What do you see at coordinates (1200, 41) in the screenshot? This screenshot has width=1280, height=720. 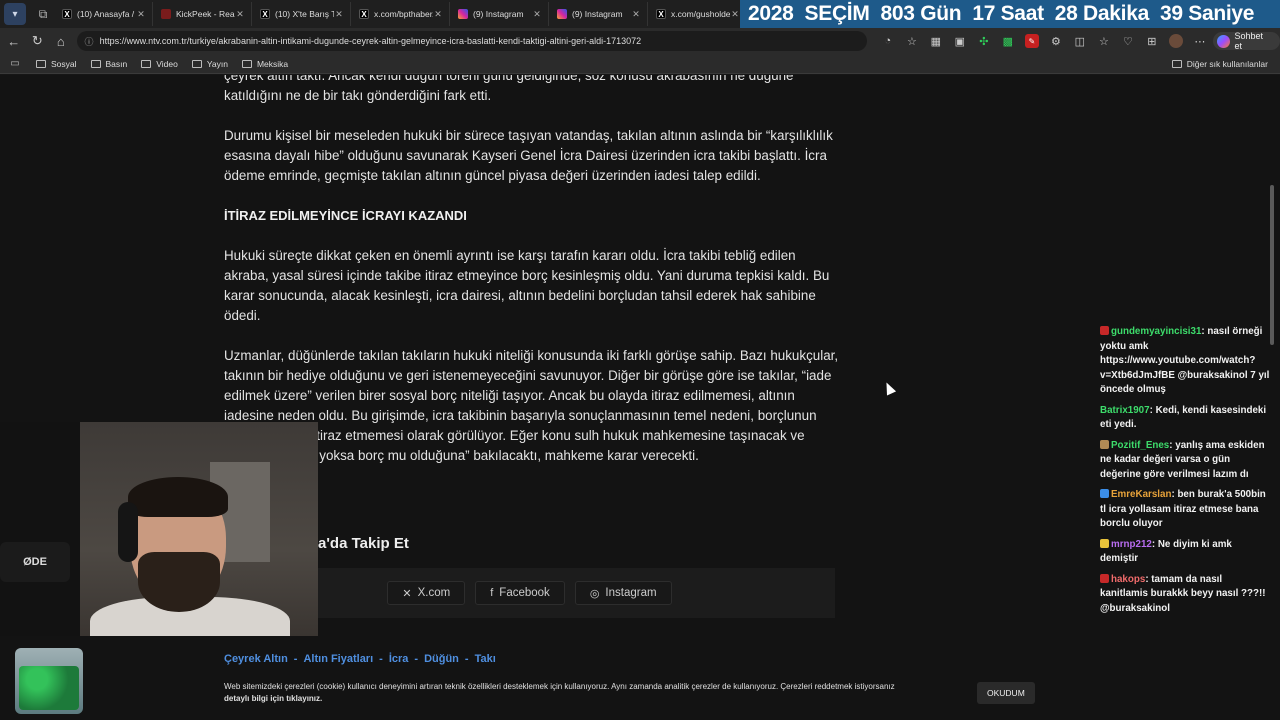 I see `more-menu-icon: ⋯` at bounding box center [1200, 41].